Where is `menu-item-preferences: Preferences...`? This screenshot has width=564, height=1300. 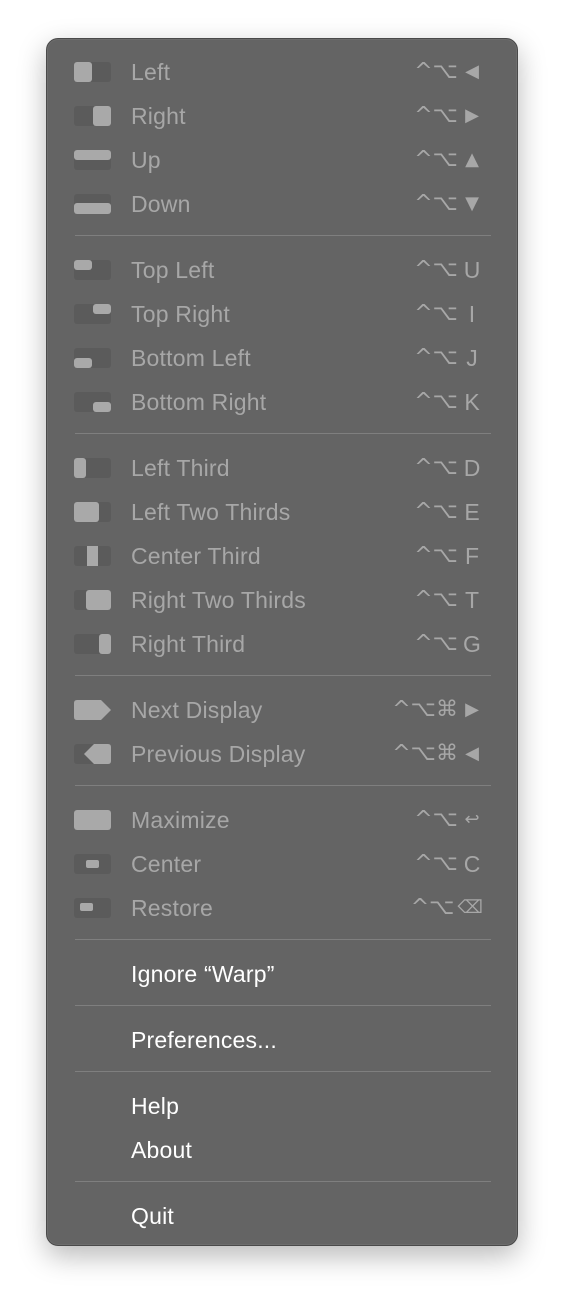 menu-item-preferences: Preferences... is located at coordinates (282, 1040).